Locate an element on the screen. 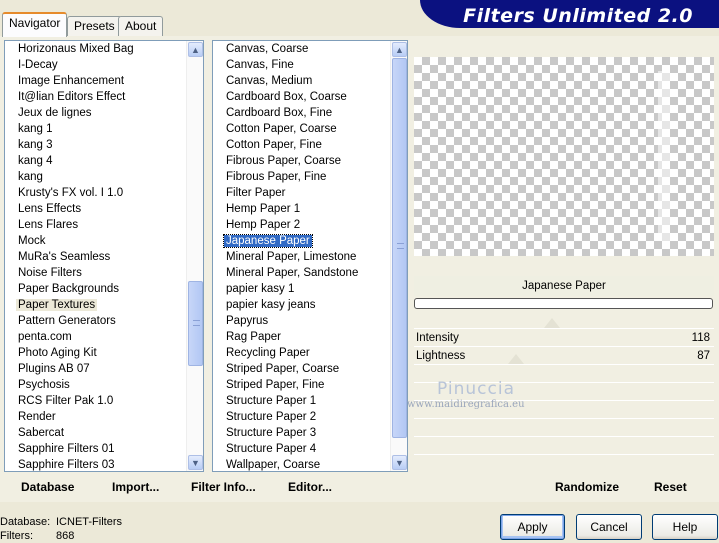  category-item: Photo Aging Kit is located at coordinates (104, 353).